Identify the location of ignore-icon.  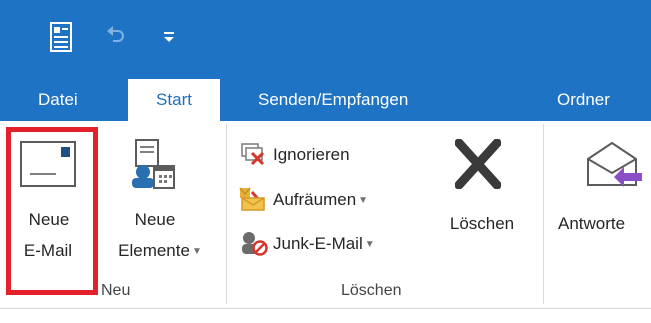
(254, 156).